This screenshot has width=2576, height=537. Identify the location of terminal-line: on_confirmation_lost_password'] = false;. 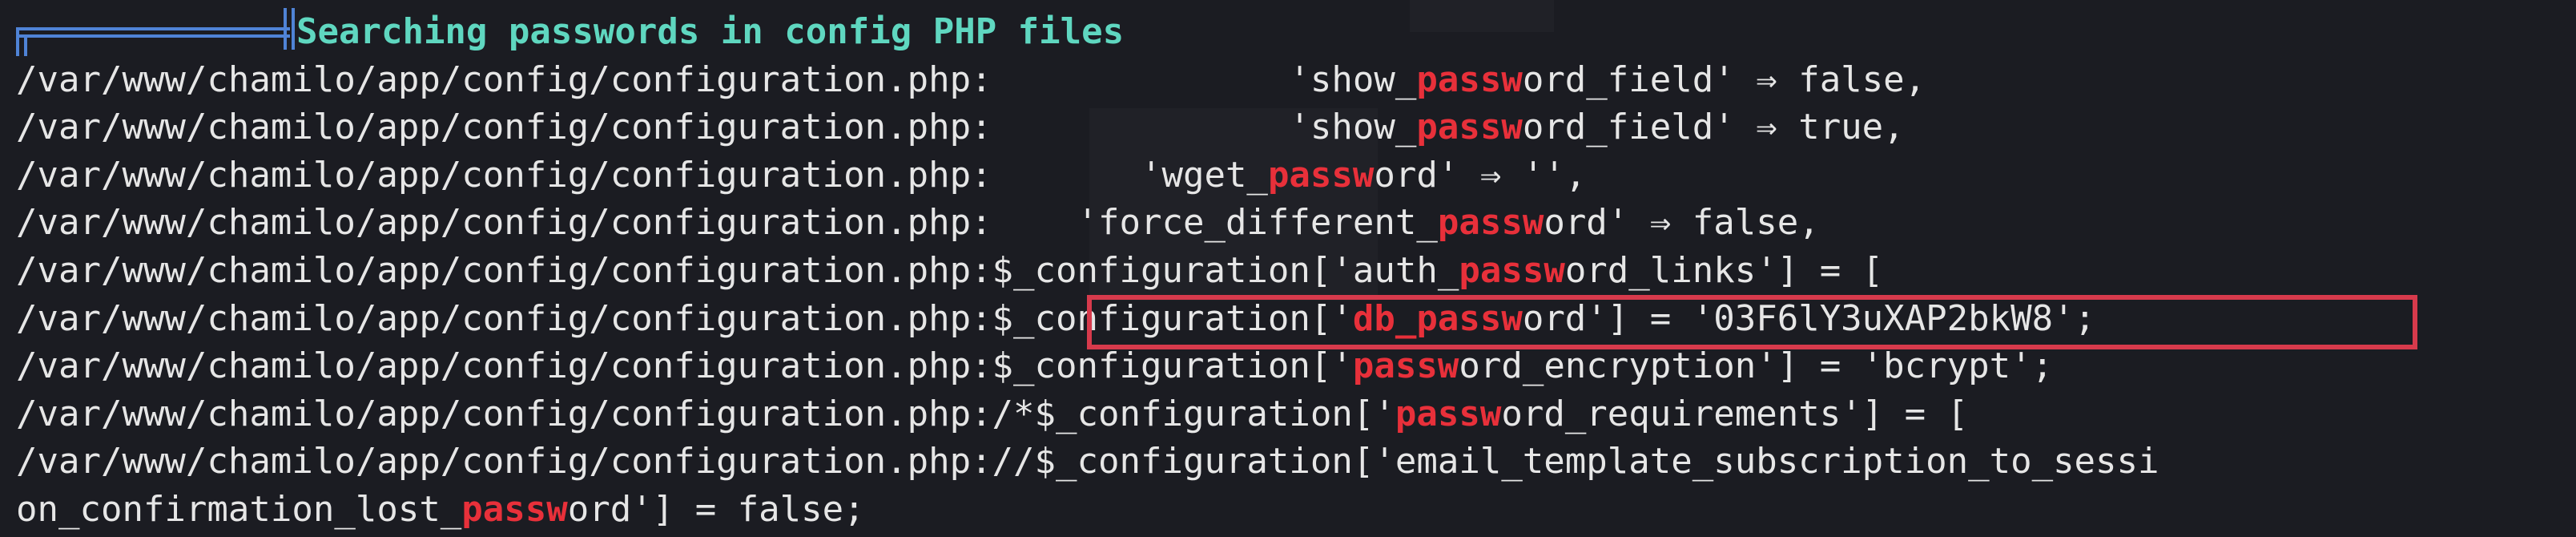
(441, 509).